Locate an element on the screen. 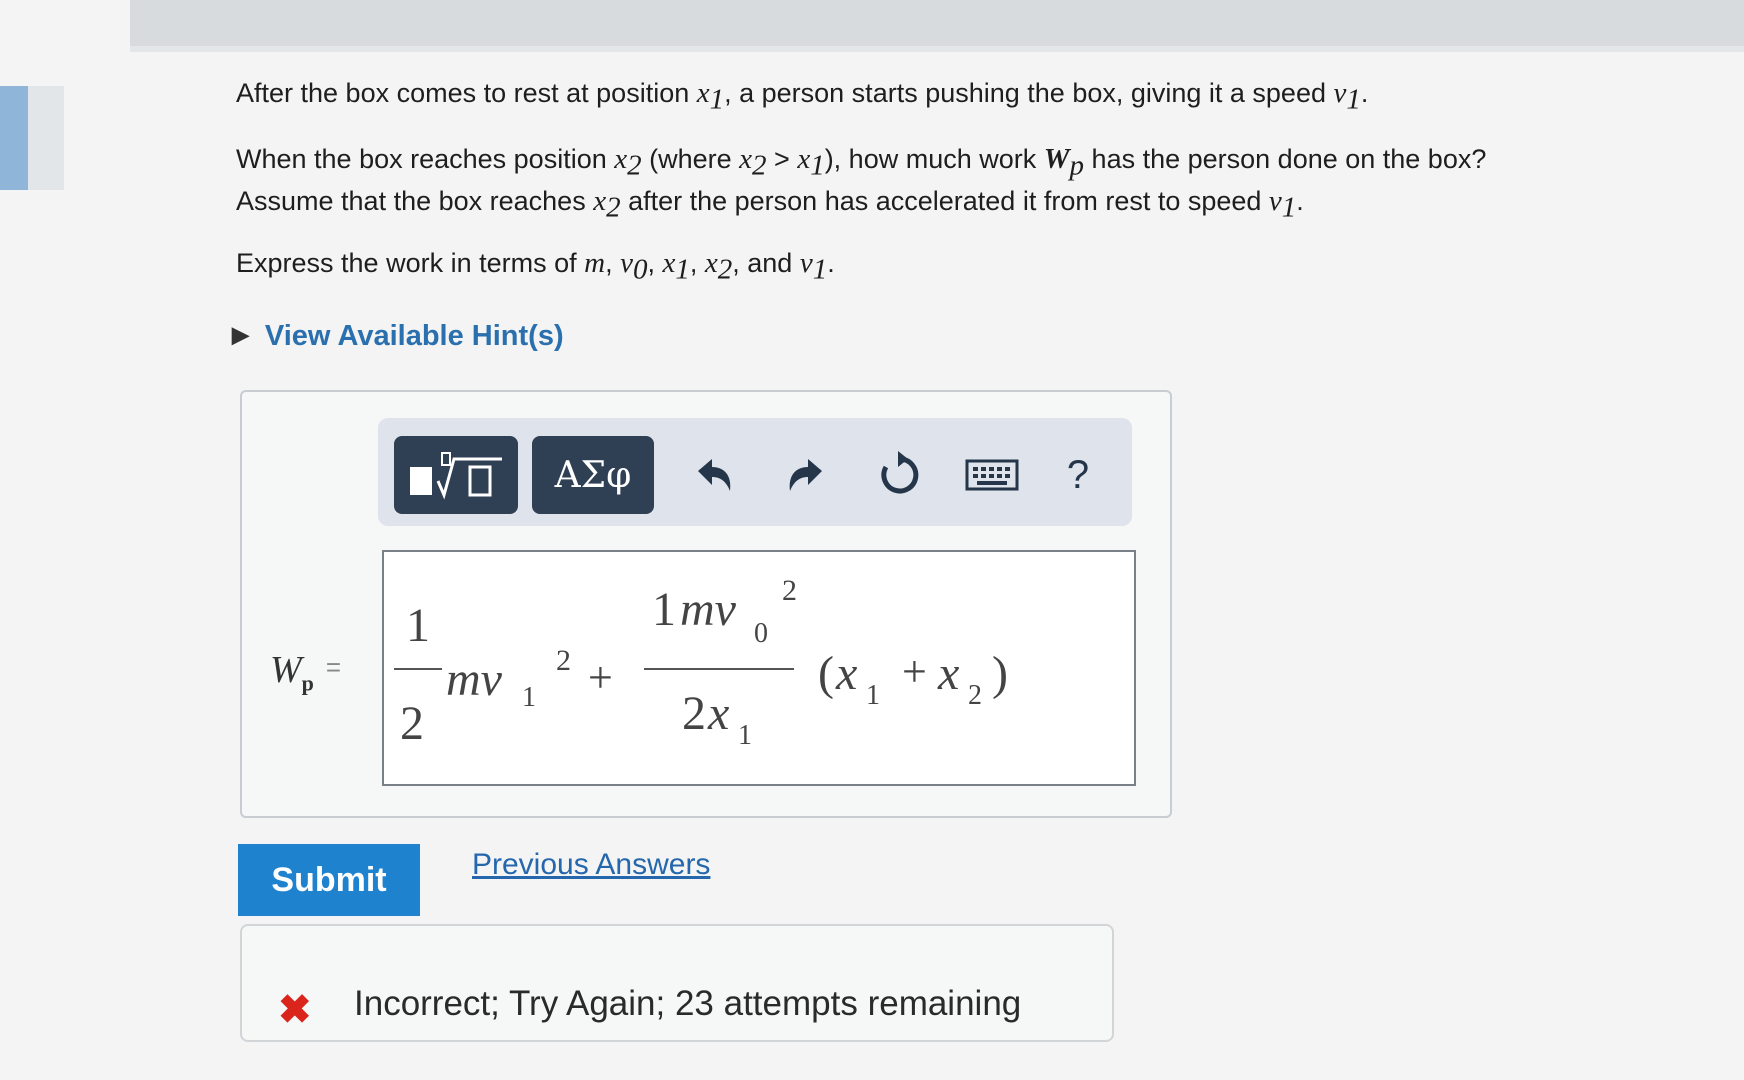 The height and width of the screenshot is (1080, 1744). fraction2-numerator-coefficient: 1 is located at coordinates (664, 609).